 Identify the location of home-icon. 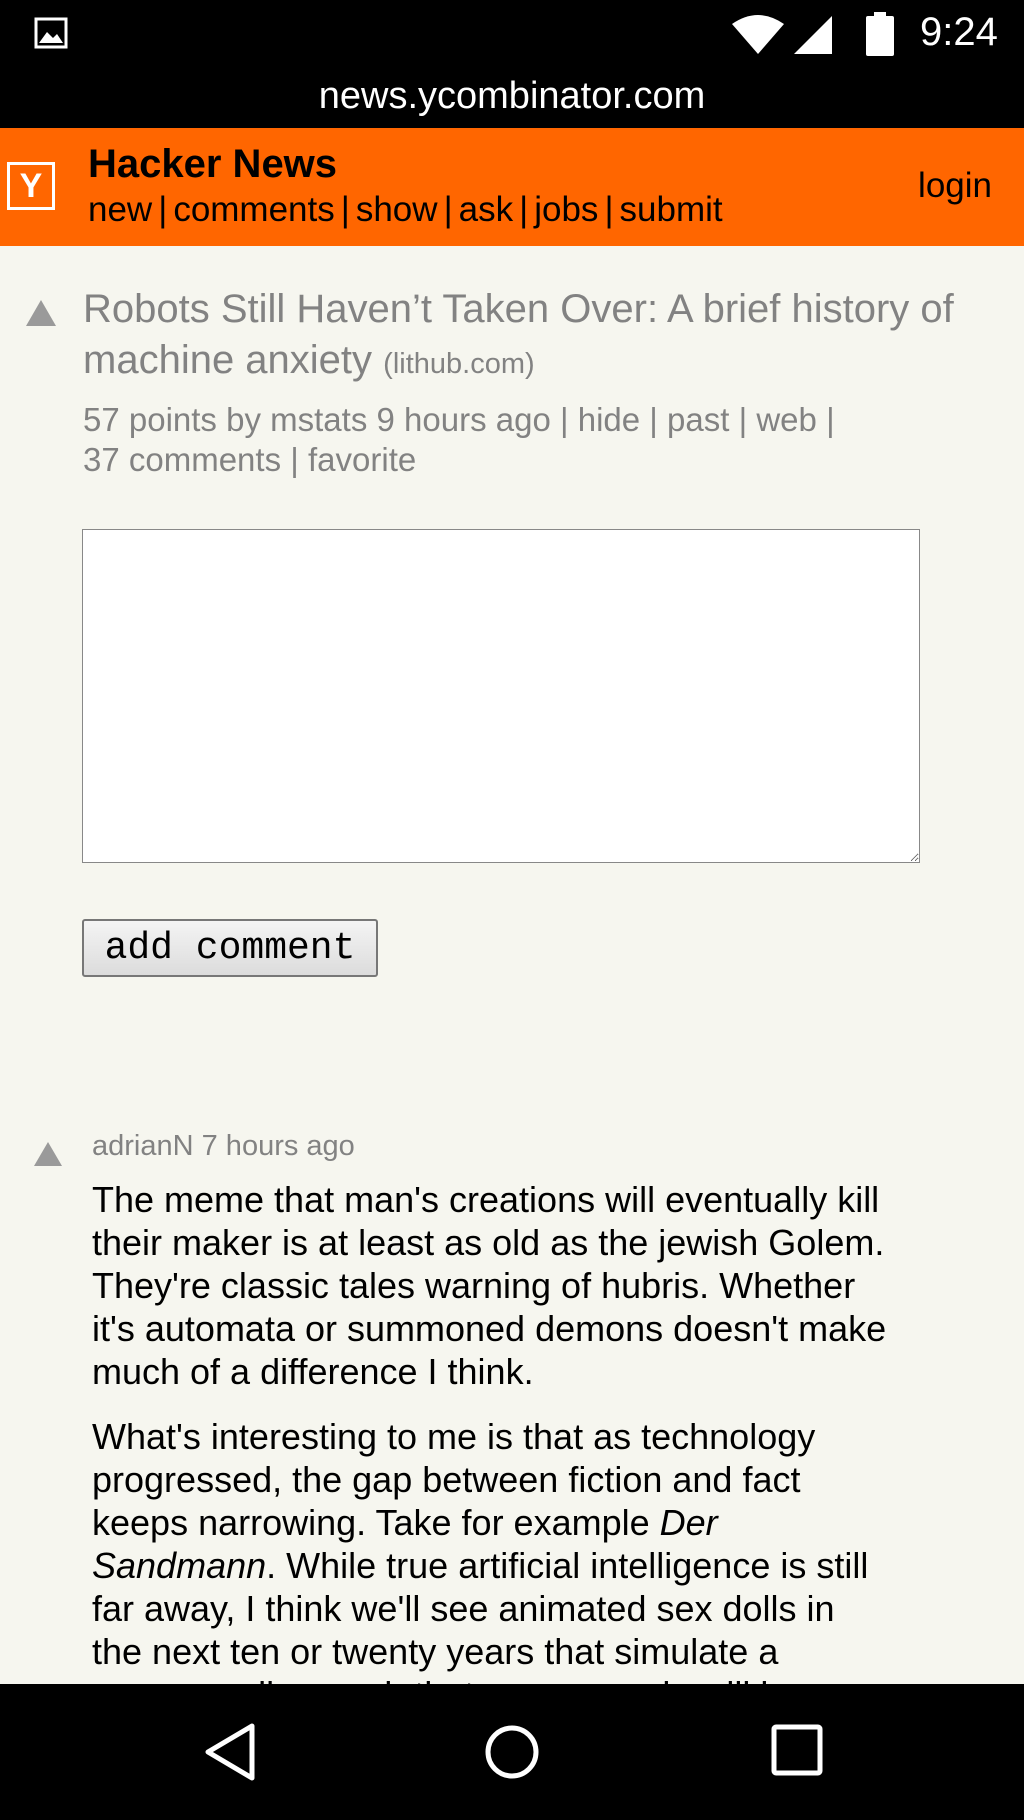
(512, 1752).